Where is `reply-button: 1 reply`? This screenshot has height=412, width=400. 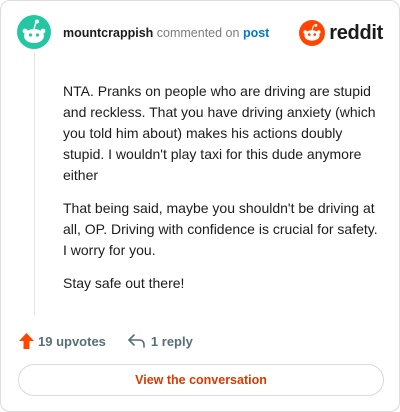 reply-button: 1 reply is located at coordinates (160, 341).